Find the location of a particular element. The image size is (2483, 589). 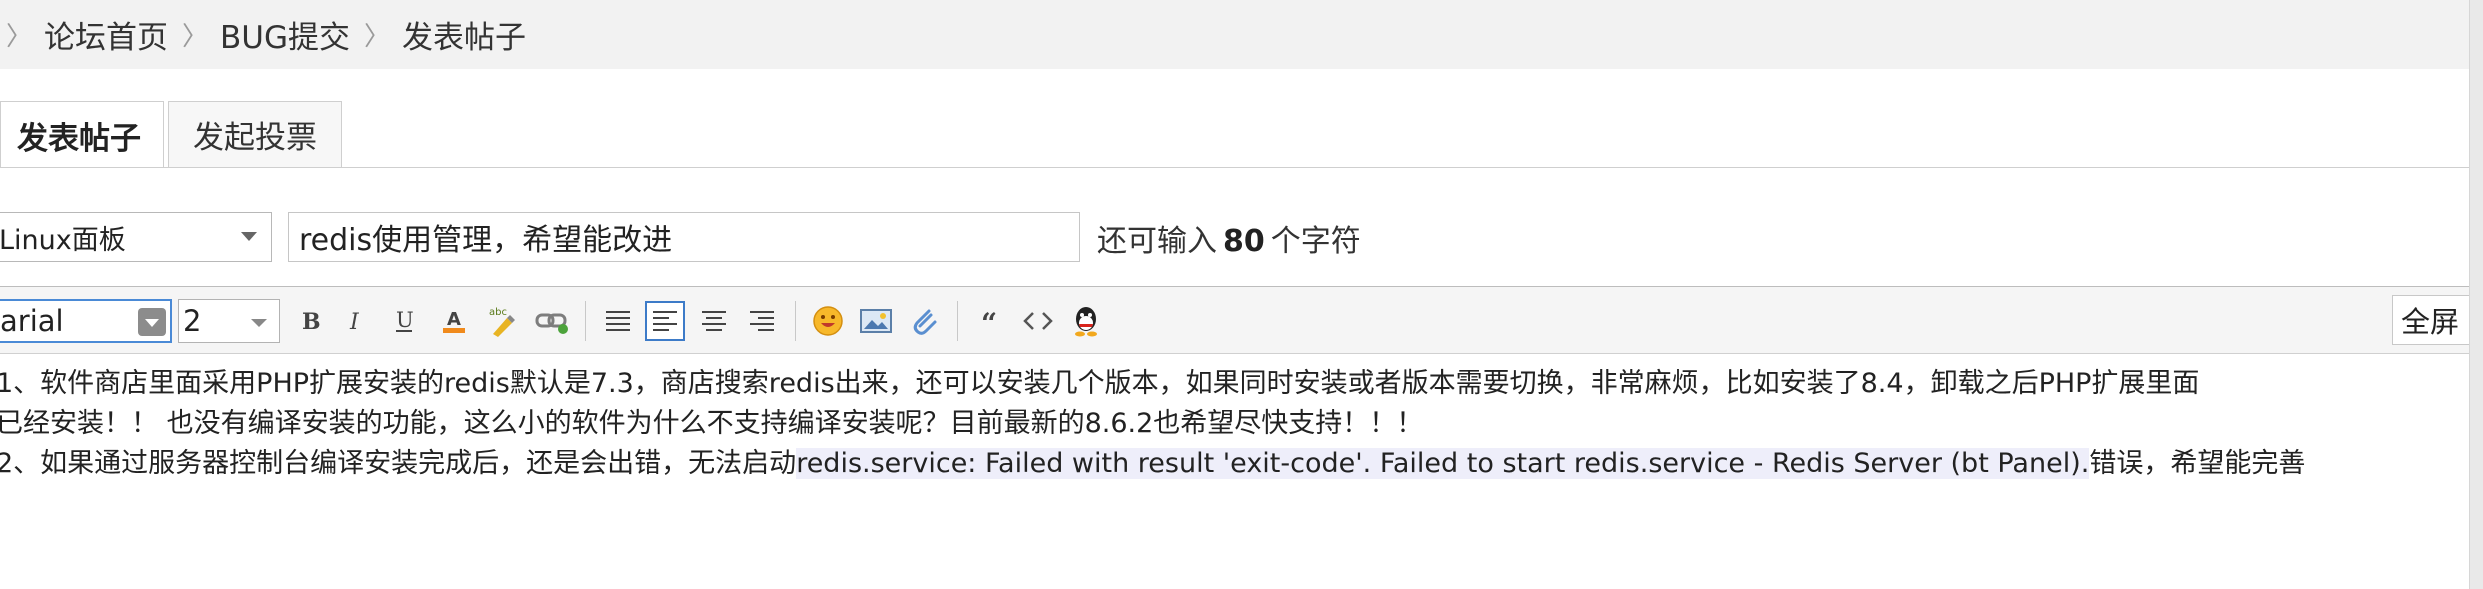

align-left-selected-icon is located at coordinates (665, 321).